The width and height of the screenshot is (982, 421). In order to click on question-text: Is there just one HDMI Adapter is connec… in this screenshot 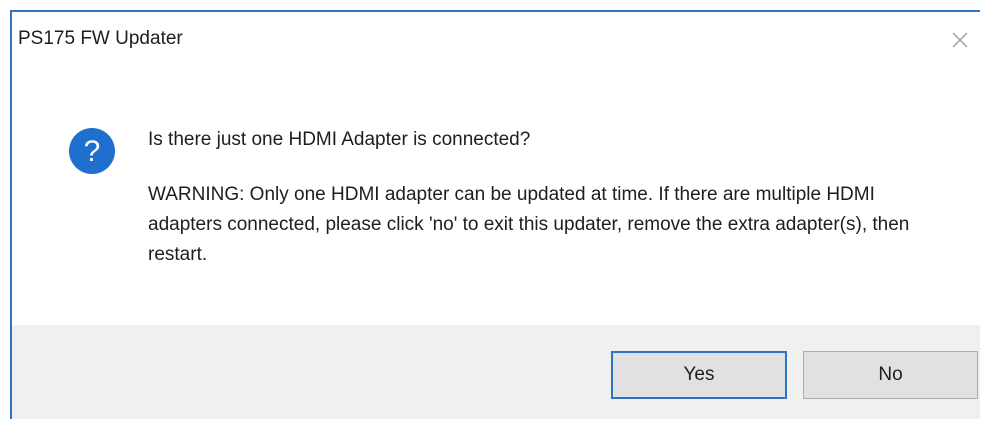, I will do `click(339, 139)`.